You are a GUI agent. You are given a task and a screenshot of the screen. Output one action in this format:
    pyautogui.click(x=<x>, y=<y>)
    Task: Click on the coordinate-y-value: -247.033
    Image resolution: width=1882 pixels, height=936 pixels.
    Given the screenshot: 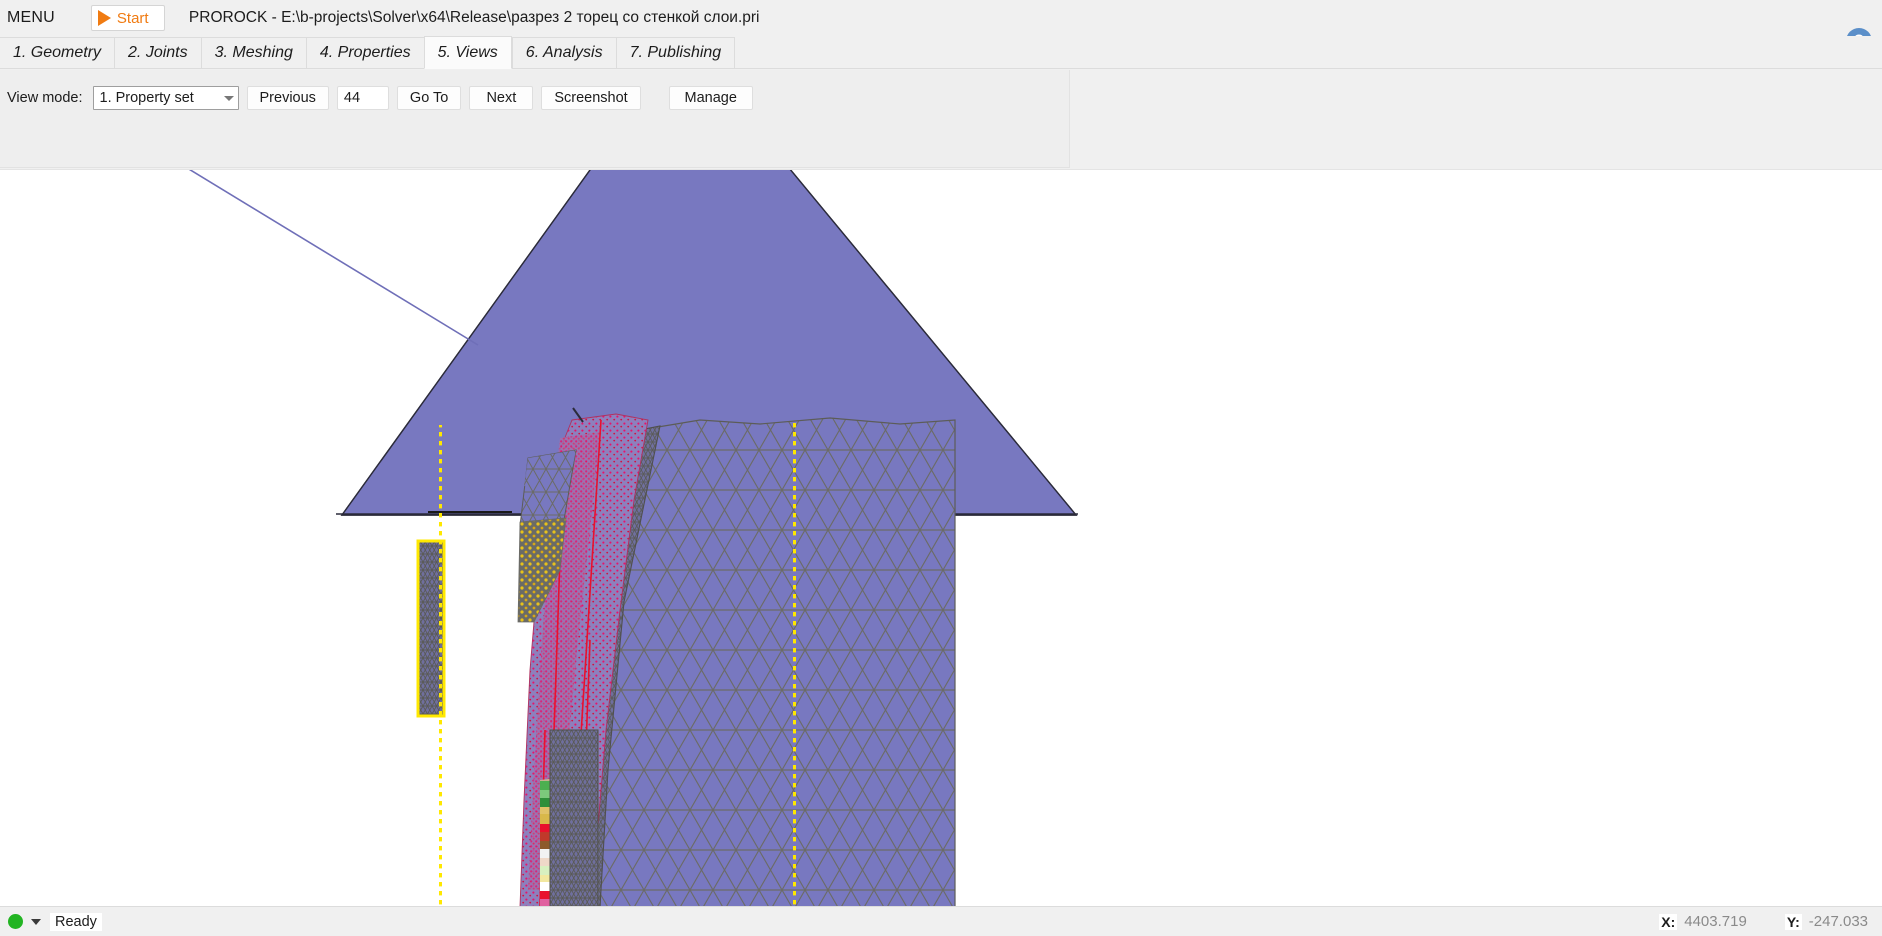 What is the action you would take?
    pyautogui.click(x=1838, y=921)
    